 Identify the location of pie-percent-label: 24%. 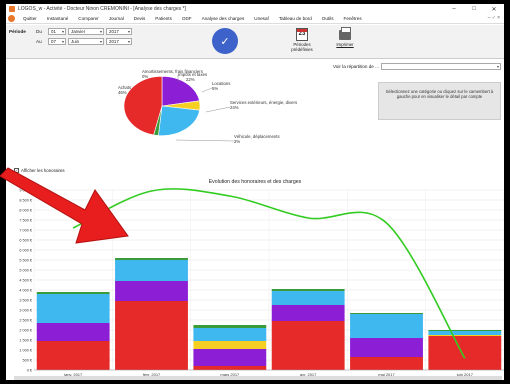
(234, 107).